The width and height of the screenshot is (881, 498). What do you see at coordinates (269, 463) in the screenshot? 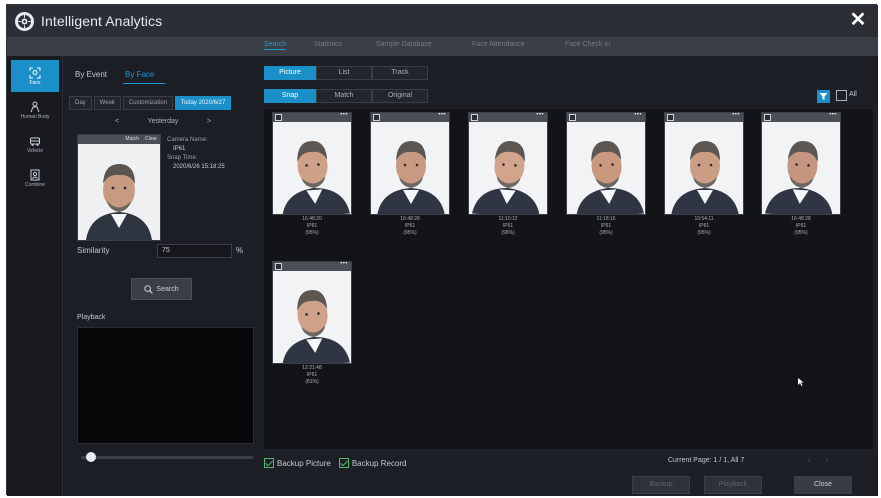
I see `backup-picture-checkbox` at bounding box center [269, 463].